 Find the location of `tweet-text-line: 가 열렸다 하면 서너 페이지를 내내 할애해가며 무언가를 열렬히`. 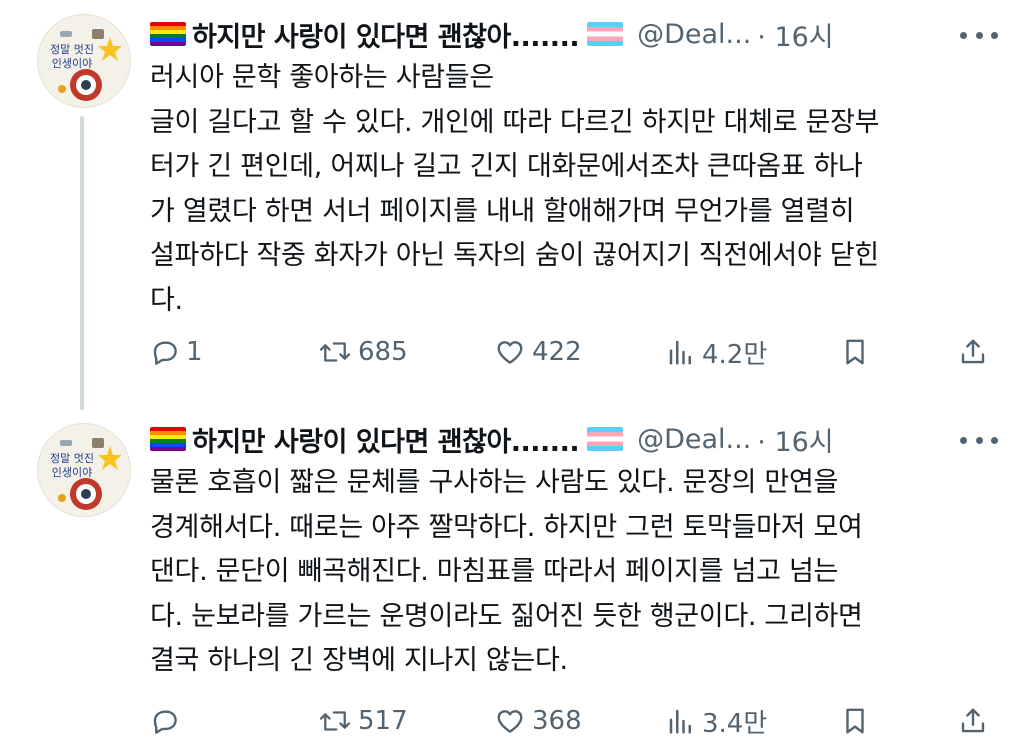

tweet-text-line: 가 열렸다 하면 서너 페이지를 내내 할애해가며 무언가를 열렬히 is located at coordinates (502, 211).